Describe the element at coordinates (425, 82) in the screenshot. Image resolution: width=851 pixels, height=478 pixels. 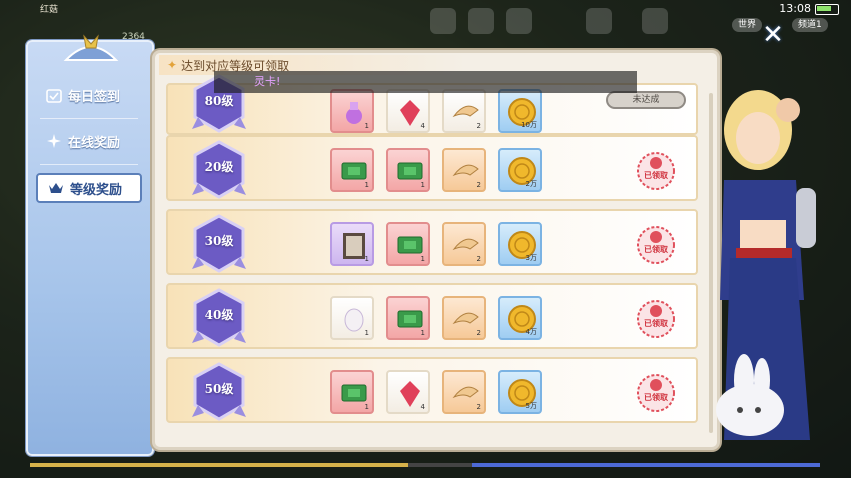
I see `item-name-tooltip: 灵卡!` at that location.